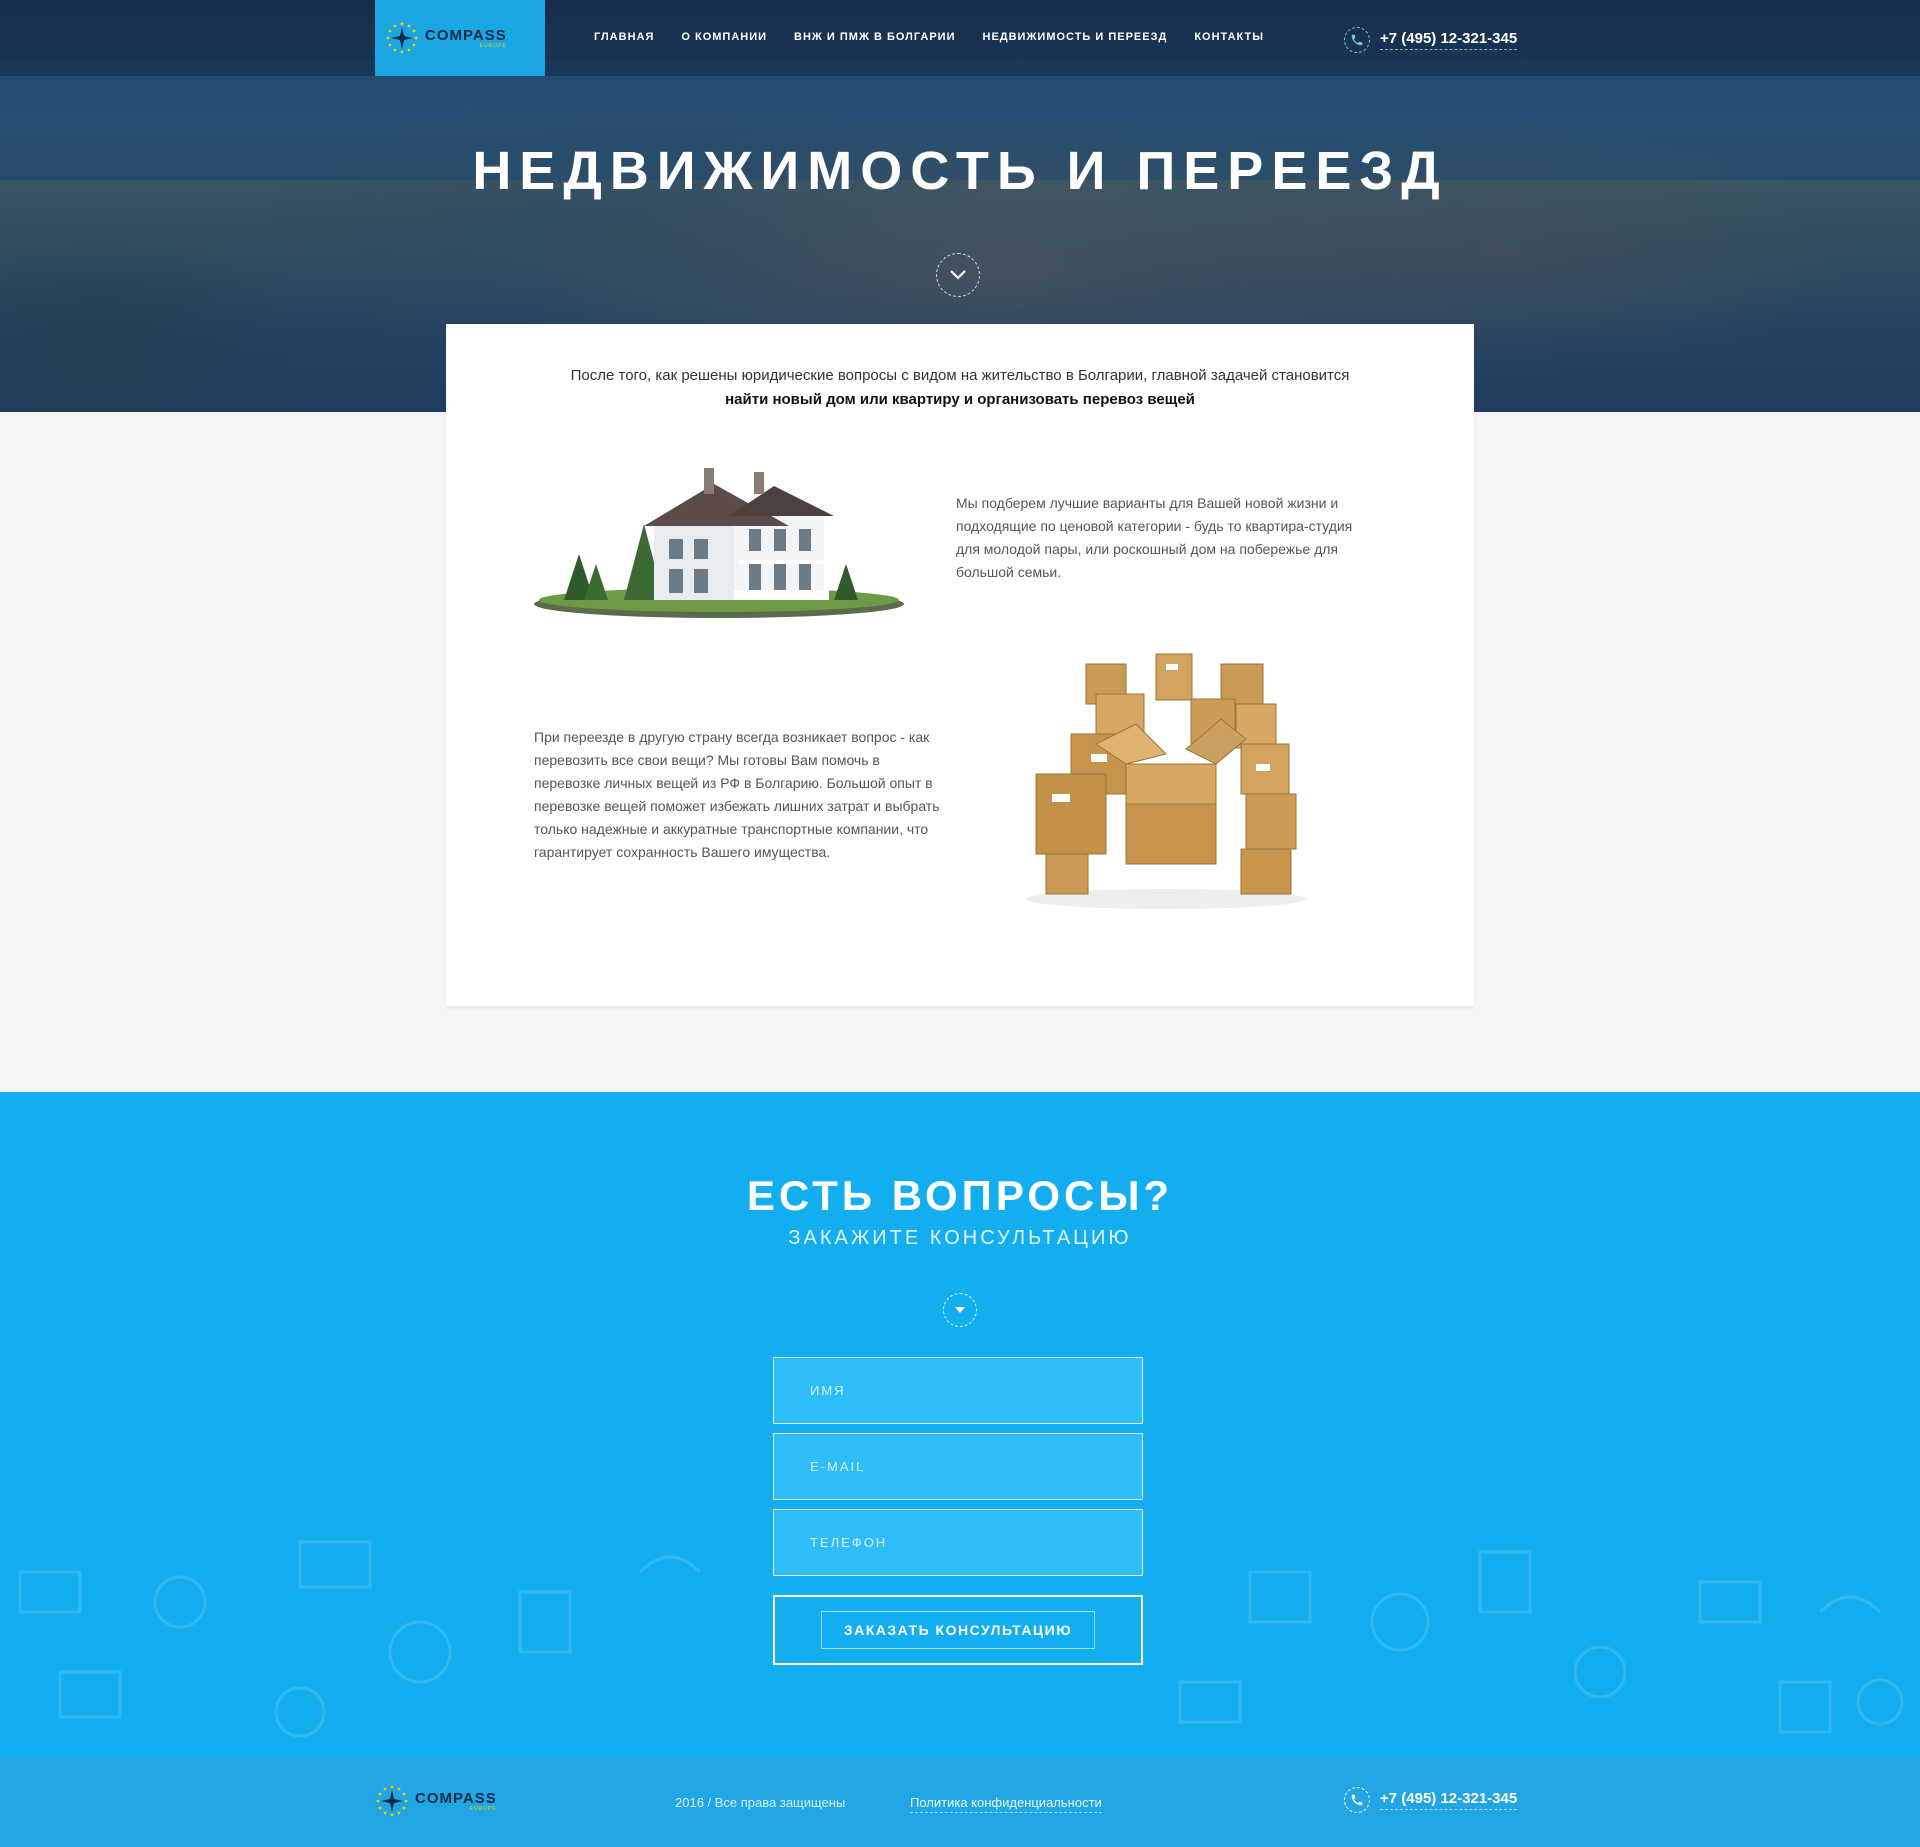 Image resolution: width=1920 pixels, height=1847 pixels. I want to click on header-phone-number: +7 (495) 12-321-345, so click(1449, 40).